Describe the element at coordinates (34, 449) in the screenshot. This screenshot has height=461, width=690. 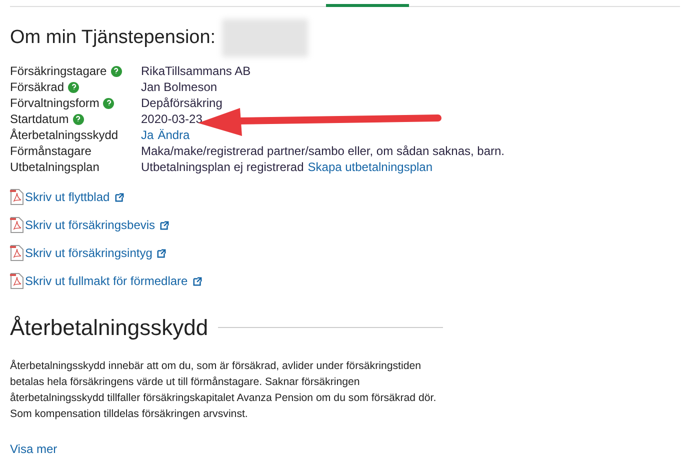
I see `show-more-link: Visa mer` at that location.